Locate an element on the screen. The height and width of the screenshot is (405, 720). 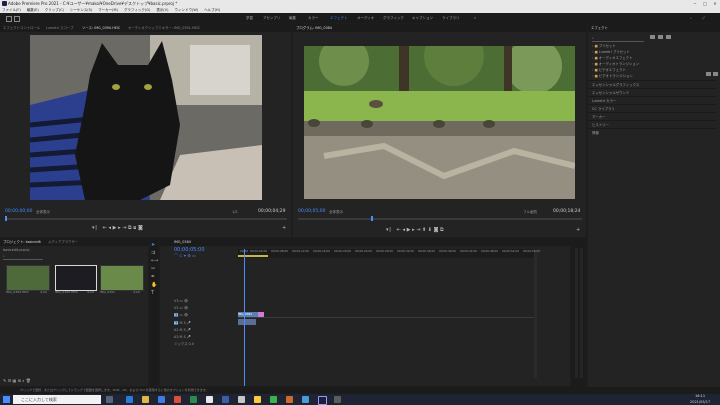
timeline-audio-clip is located at coordinates (247, 322).